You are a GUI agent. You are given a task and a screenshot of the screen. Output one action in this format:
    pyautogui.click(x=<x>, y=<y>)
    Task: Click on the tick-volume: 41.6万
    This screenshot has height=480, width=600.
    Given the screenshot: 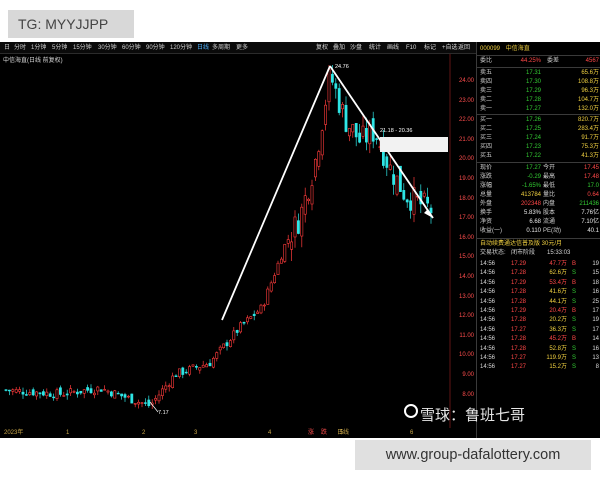 What is the action you would take?
    pyautogui.click(x=558, y=292)
    